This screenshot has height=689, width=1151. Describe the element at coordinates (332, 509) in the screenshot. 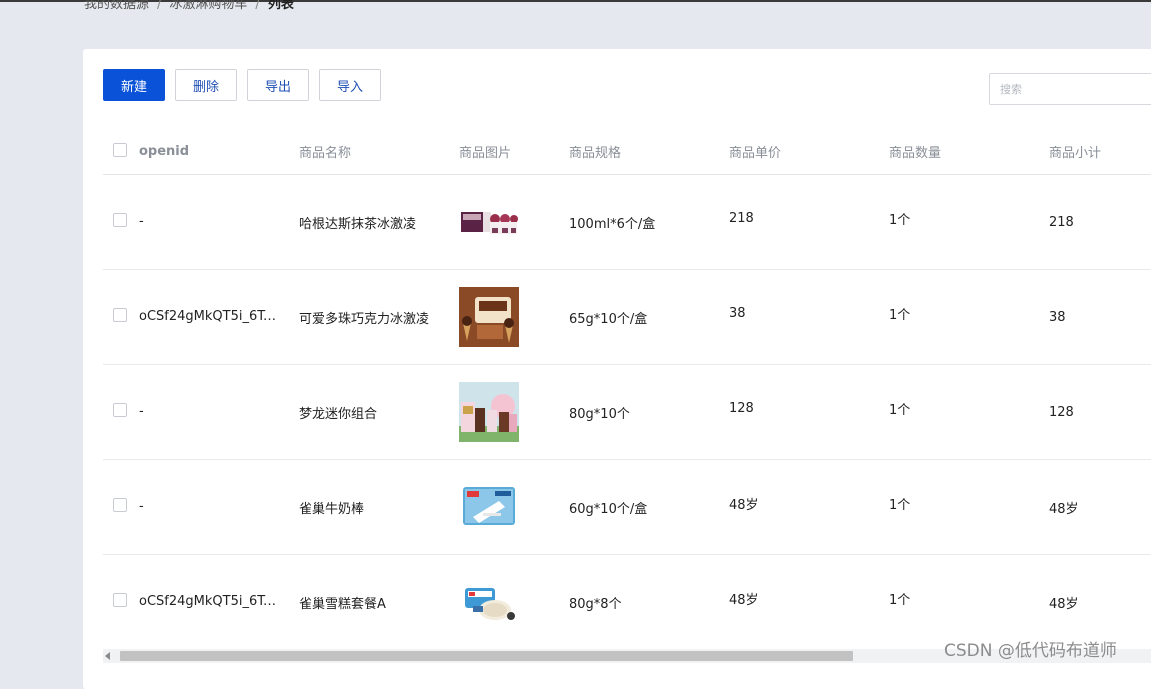

I see `name-cell: 雀巢牛奶棒` at that location.